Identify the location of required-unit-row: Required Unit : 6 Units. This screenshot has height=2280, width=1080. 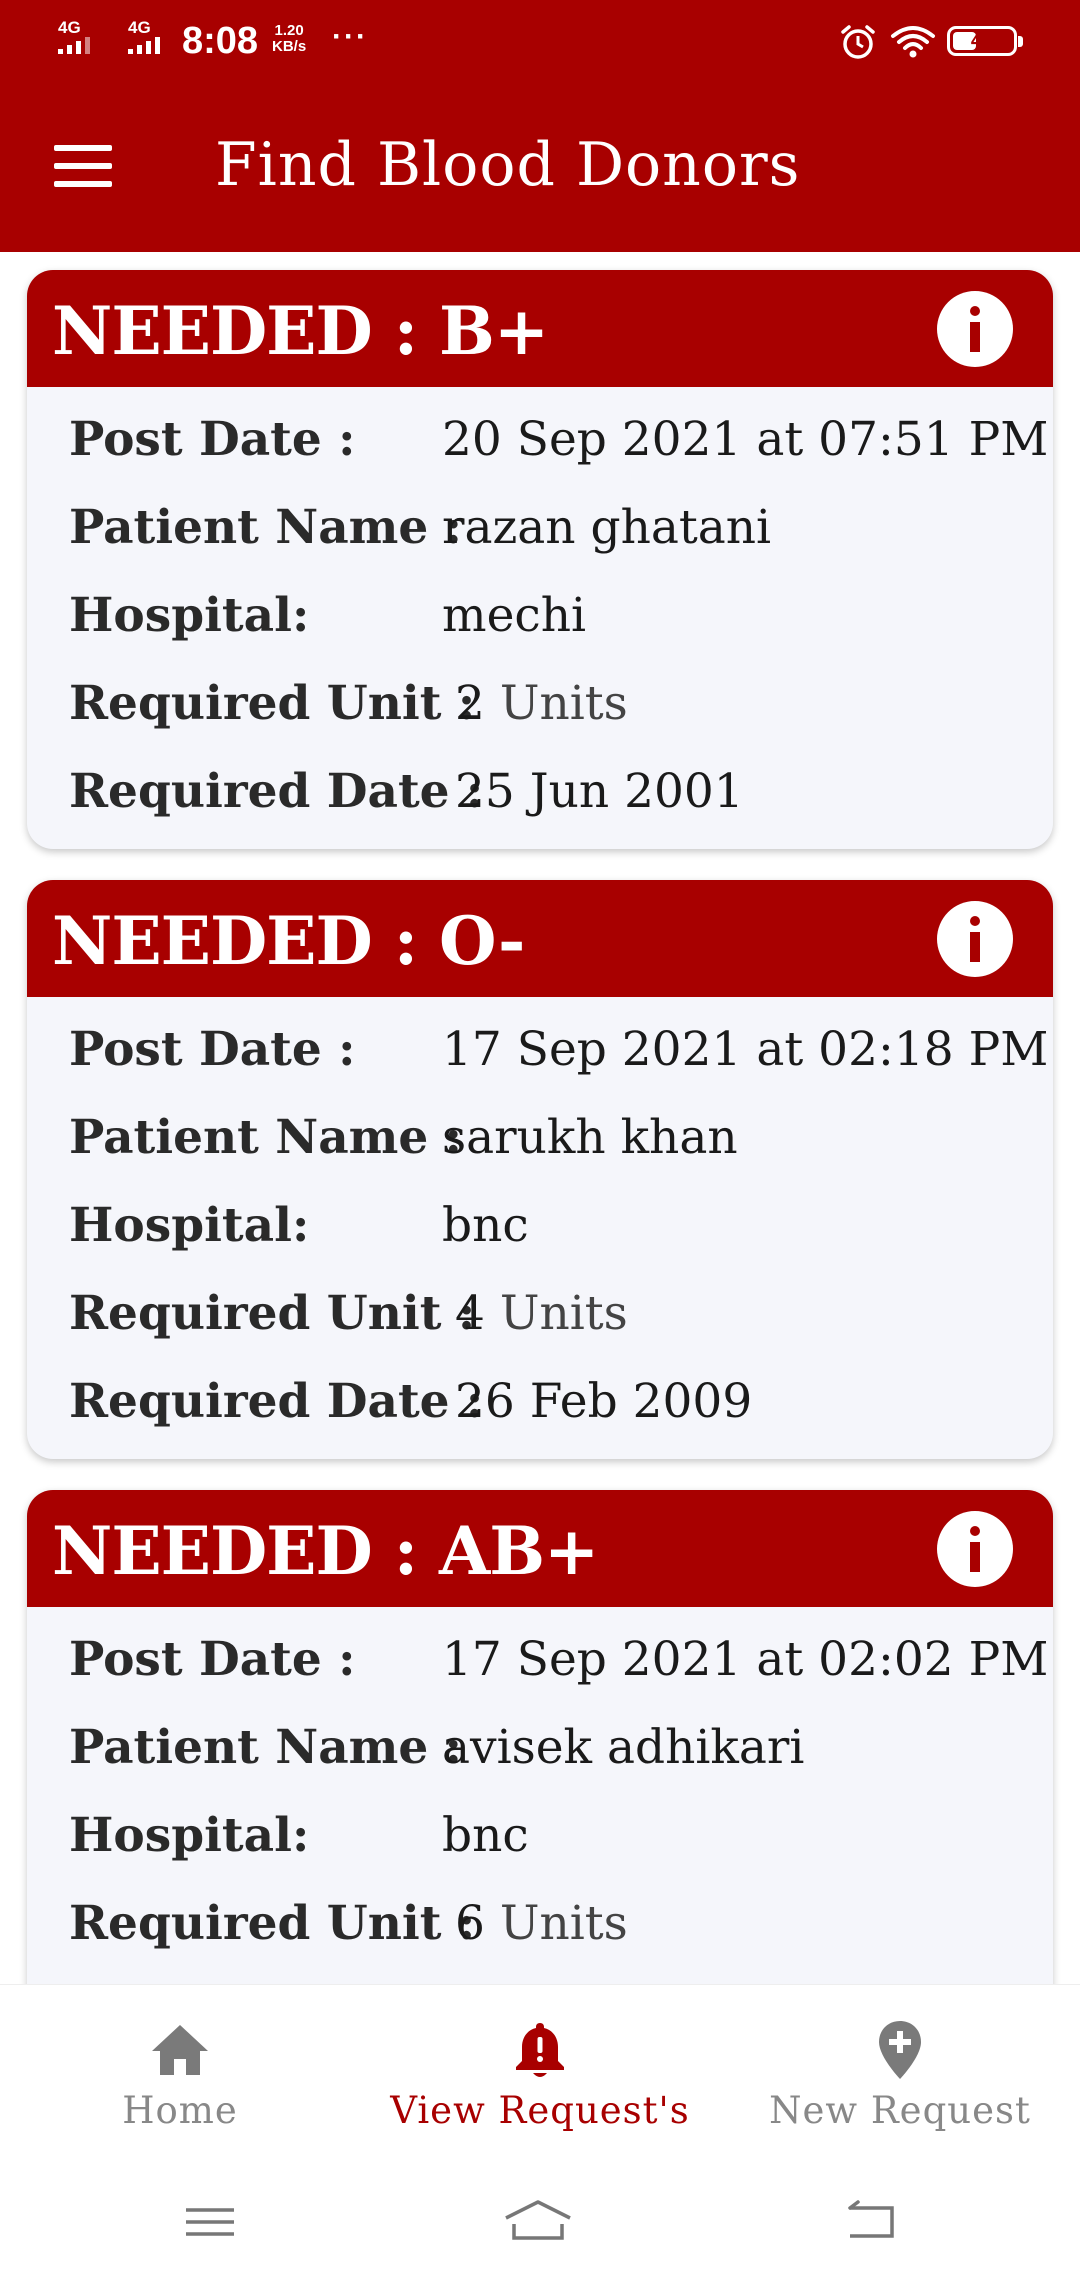
(540, 1928).